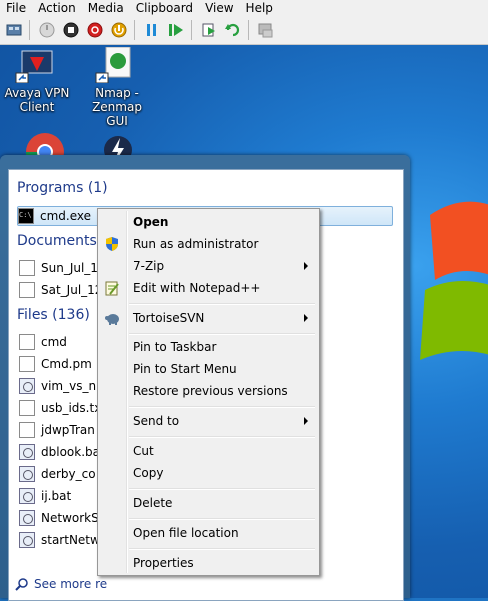 Image resolution: width=488 pixels, height=601 pixels. Describe the element at coordinates (69, 268) in the screenshot. I see `result-label: Sun_Jul_1` at that location.